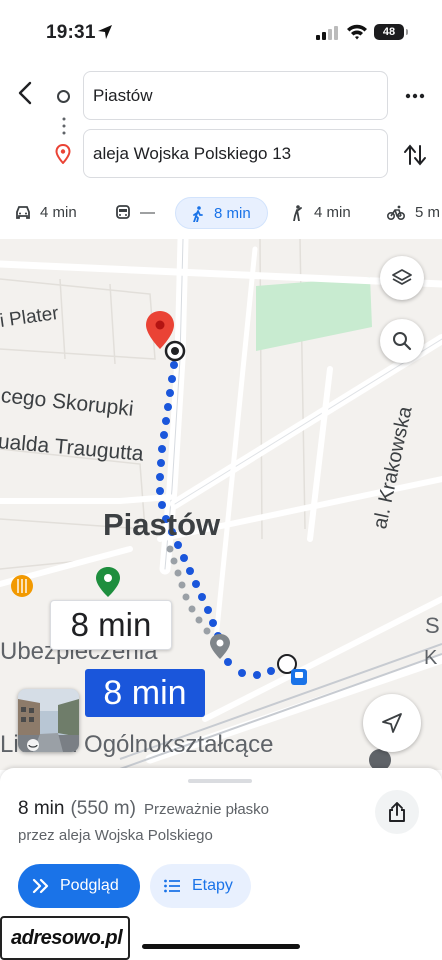 The height and width of the screenshot is (960, 442). Describe the element at coordinates (232, 213) in the screenshot. I see `mode-walk-time: 8 min` at that location.